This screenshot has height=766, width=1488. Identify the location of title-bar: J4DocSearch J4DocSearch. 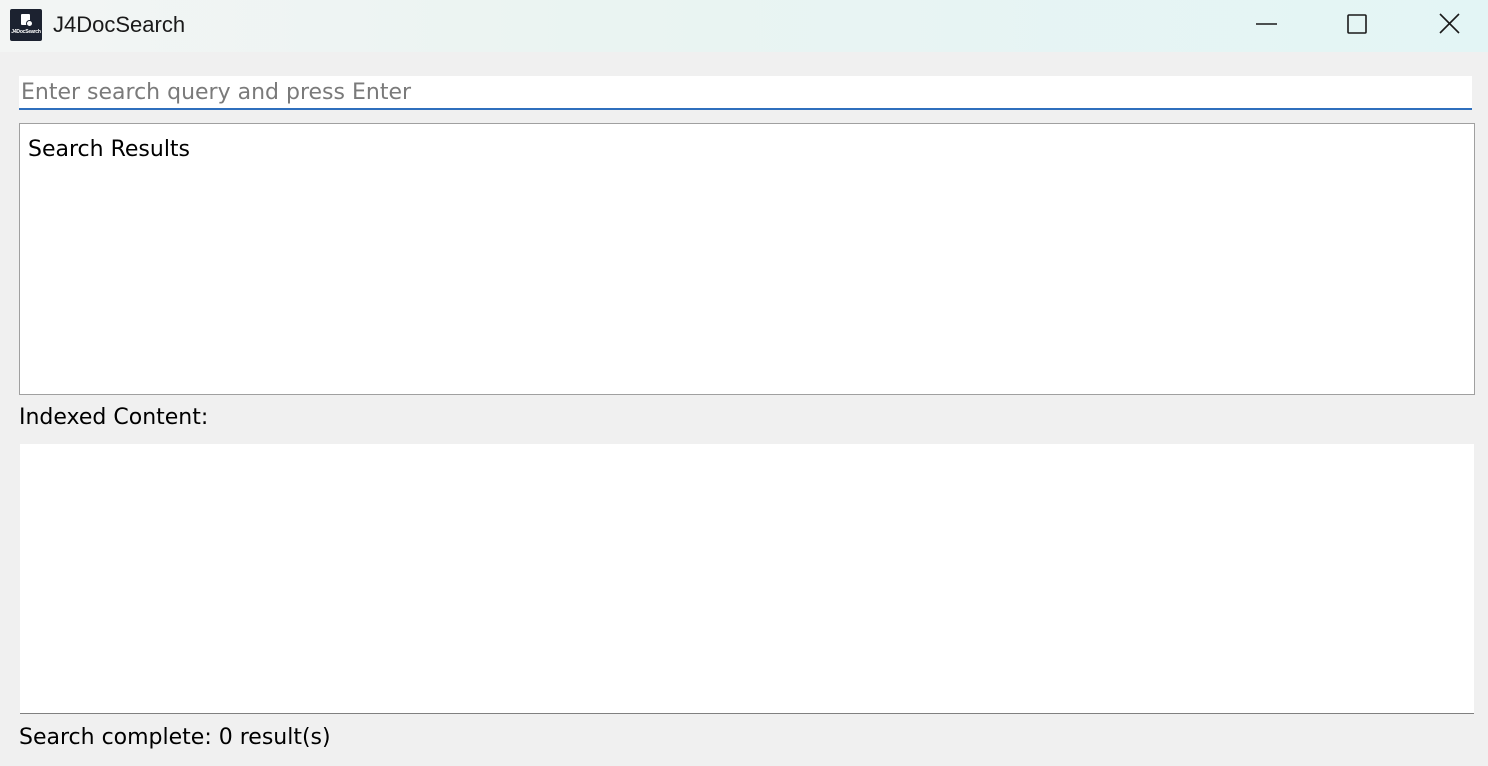
(744, 26).